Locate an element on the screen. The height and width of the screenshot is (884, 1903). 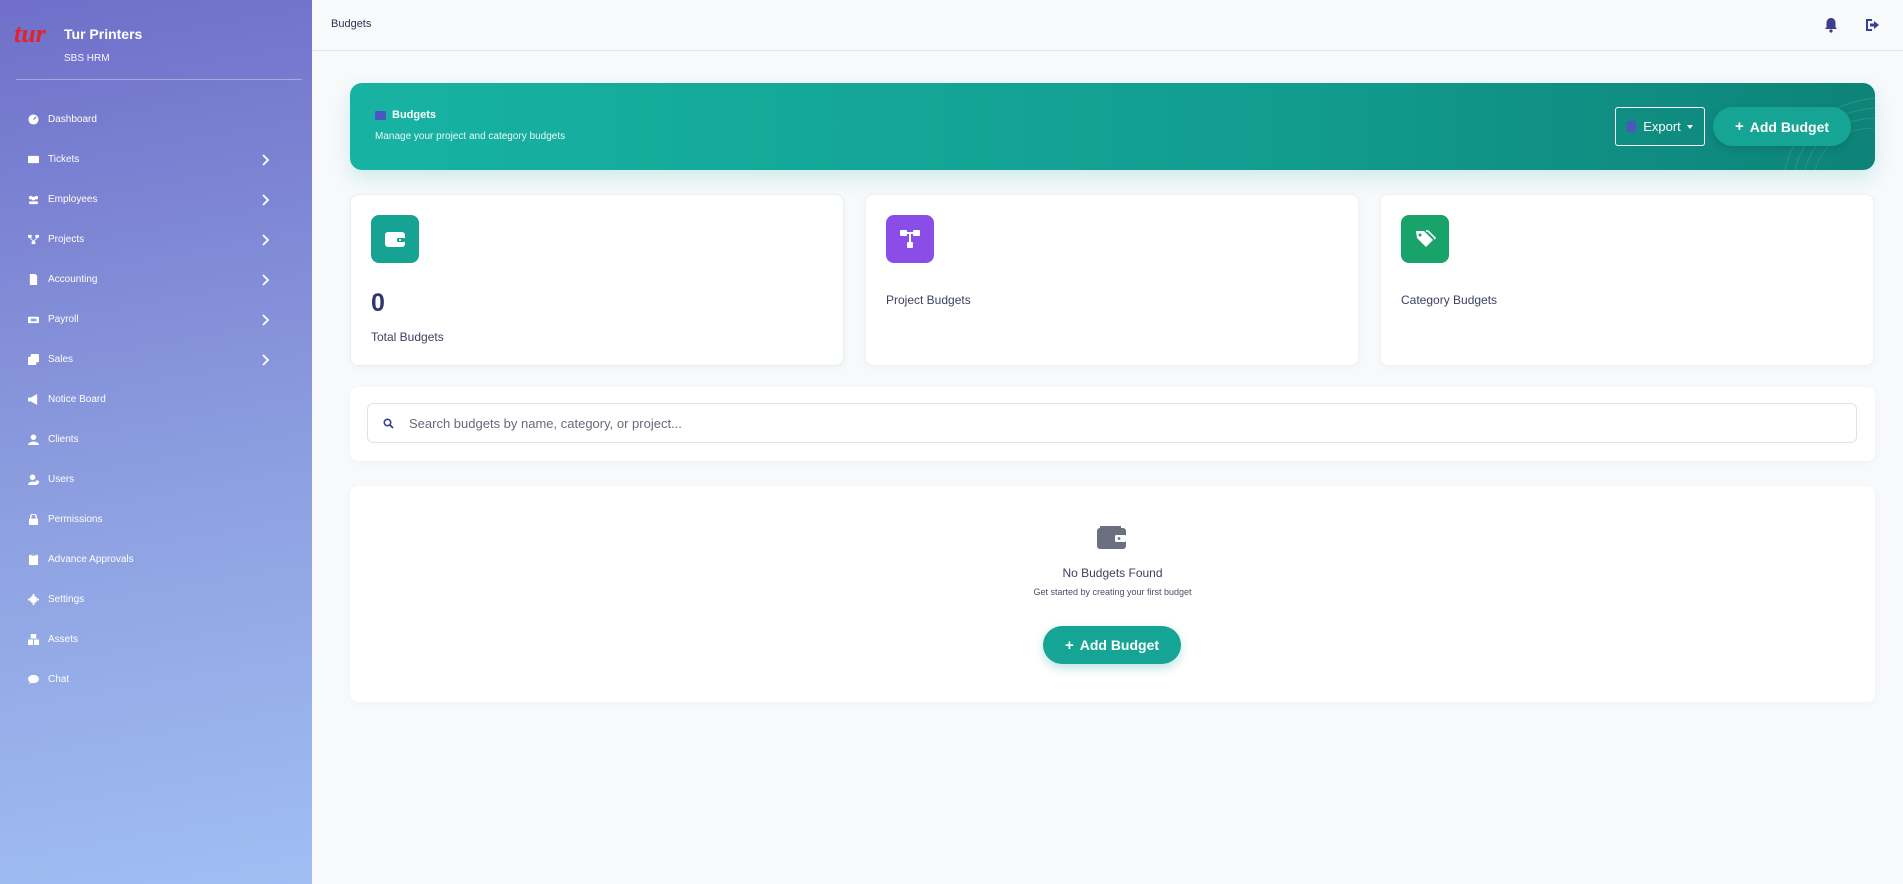
sidebar-item-advance-approvals: Advance Approvals is located at coordinates (156, 559).